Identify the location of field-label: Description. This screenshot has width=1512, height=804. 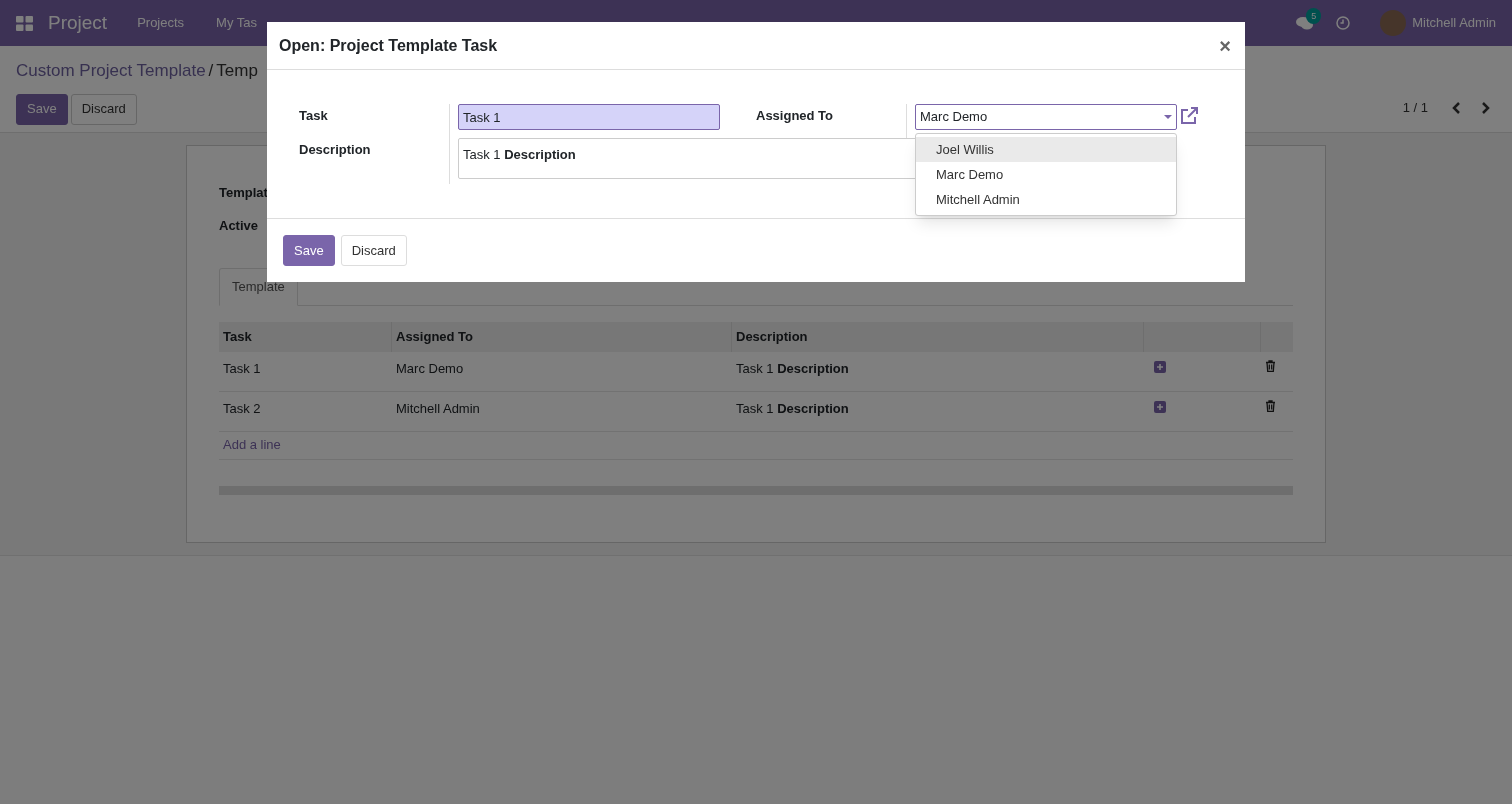
(335, 150).